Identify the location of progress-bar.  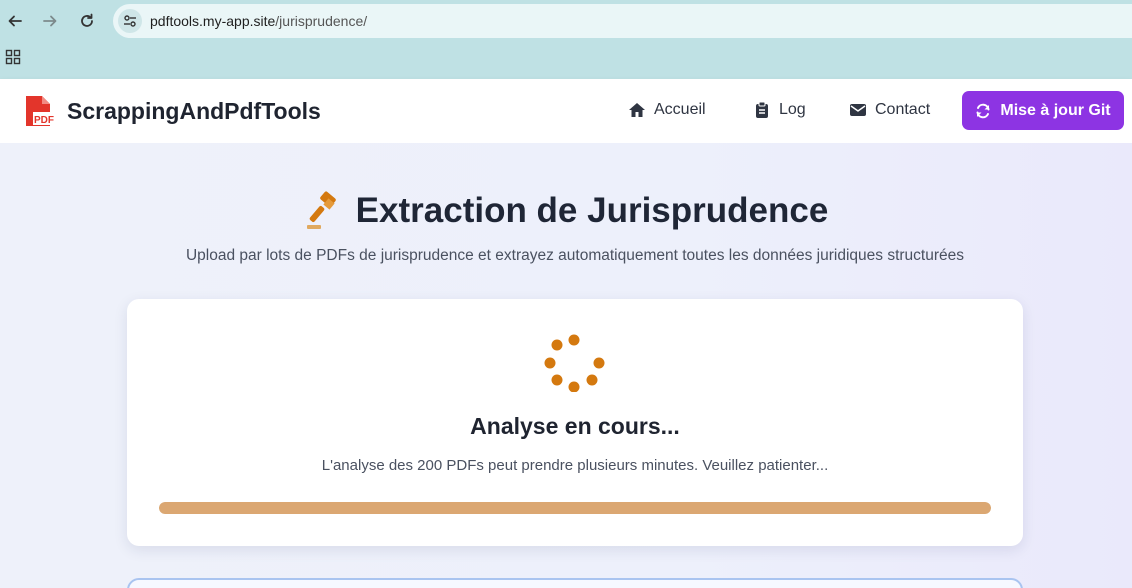
(575, 508).